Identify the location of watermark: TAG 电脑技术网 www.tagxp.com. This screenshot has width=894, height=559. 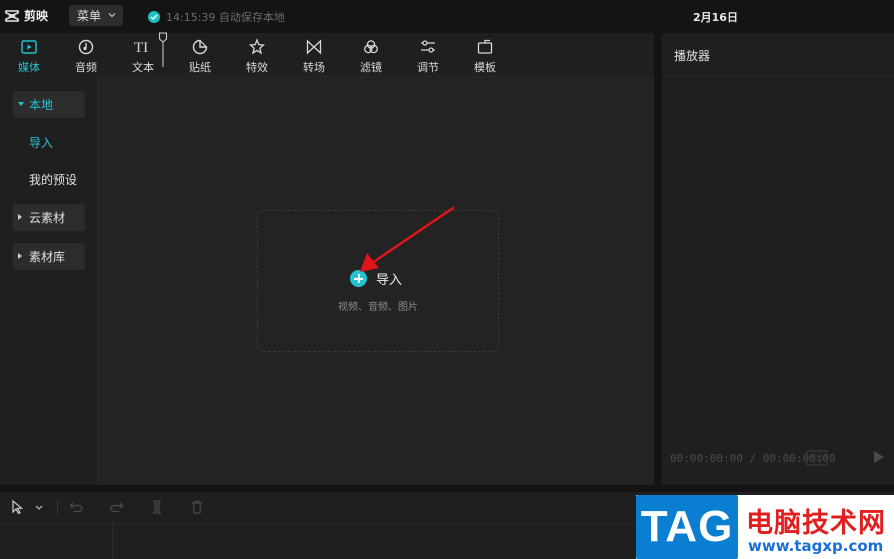
(765, 527).